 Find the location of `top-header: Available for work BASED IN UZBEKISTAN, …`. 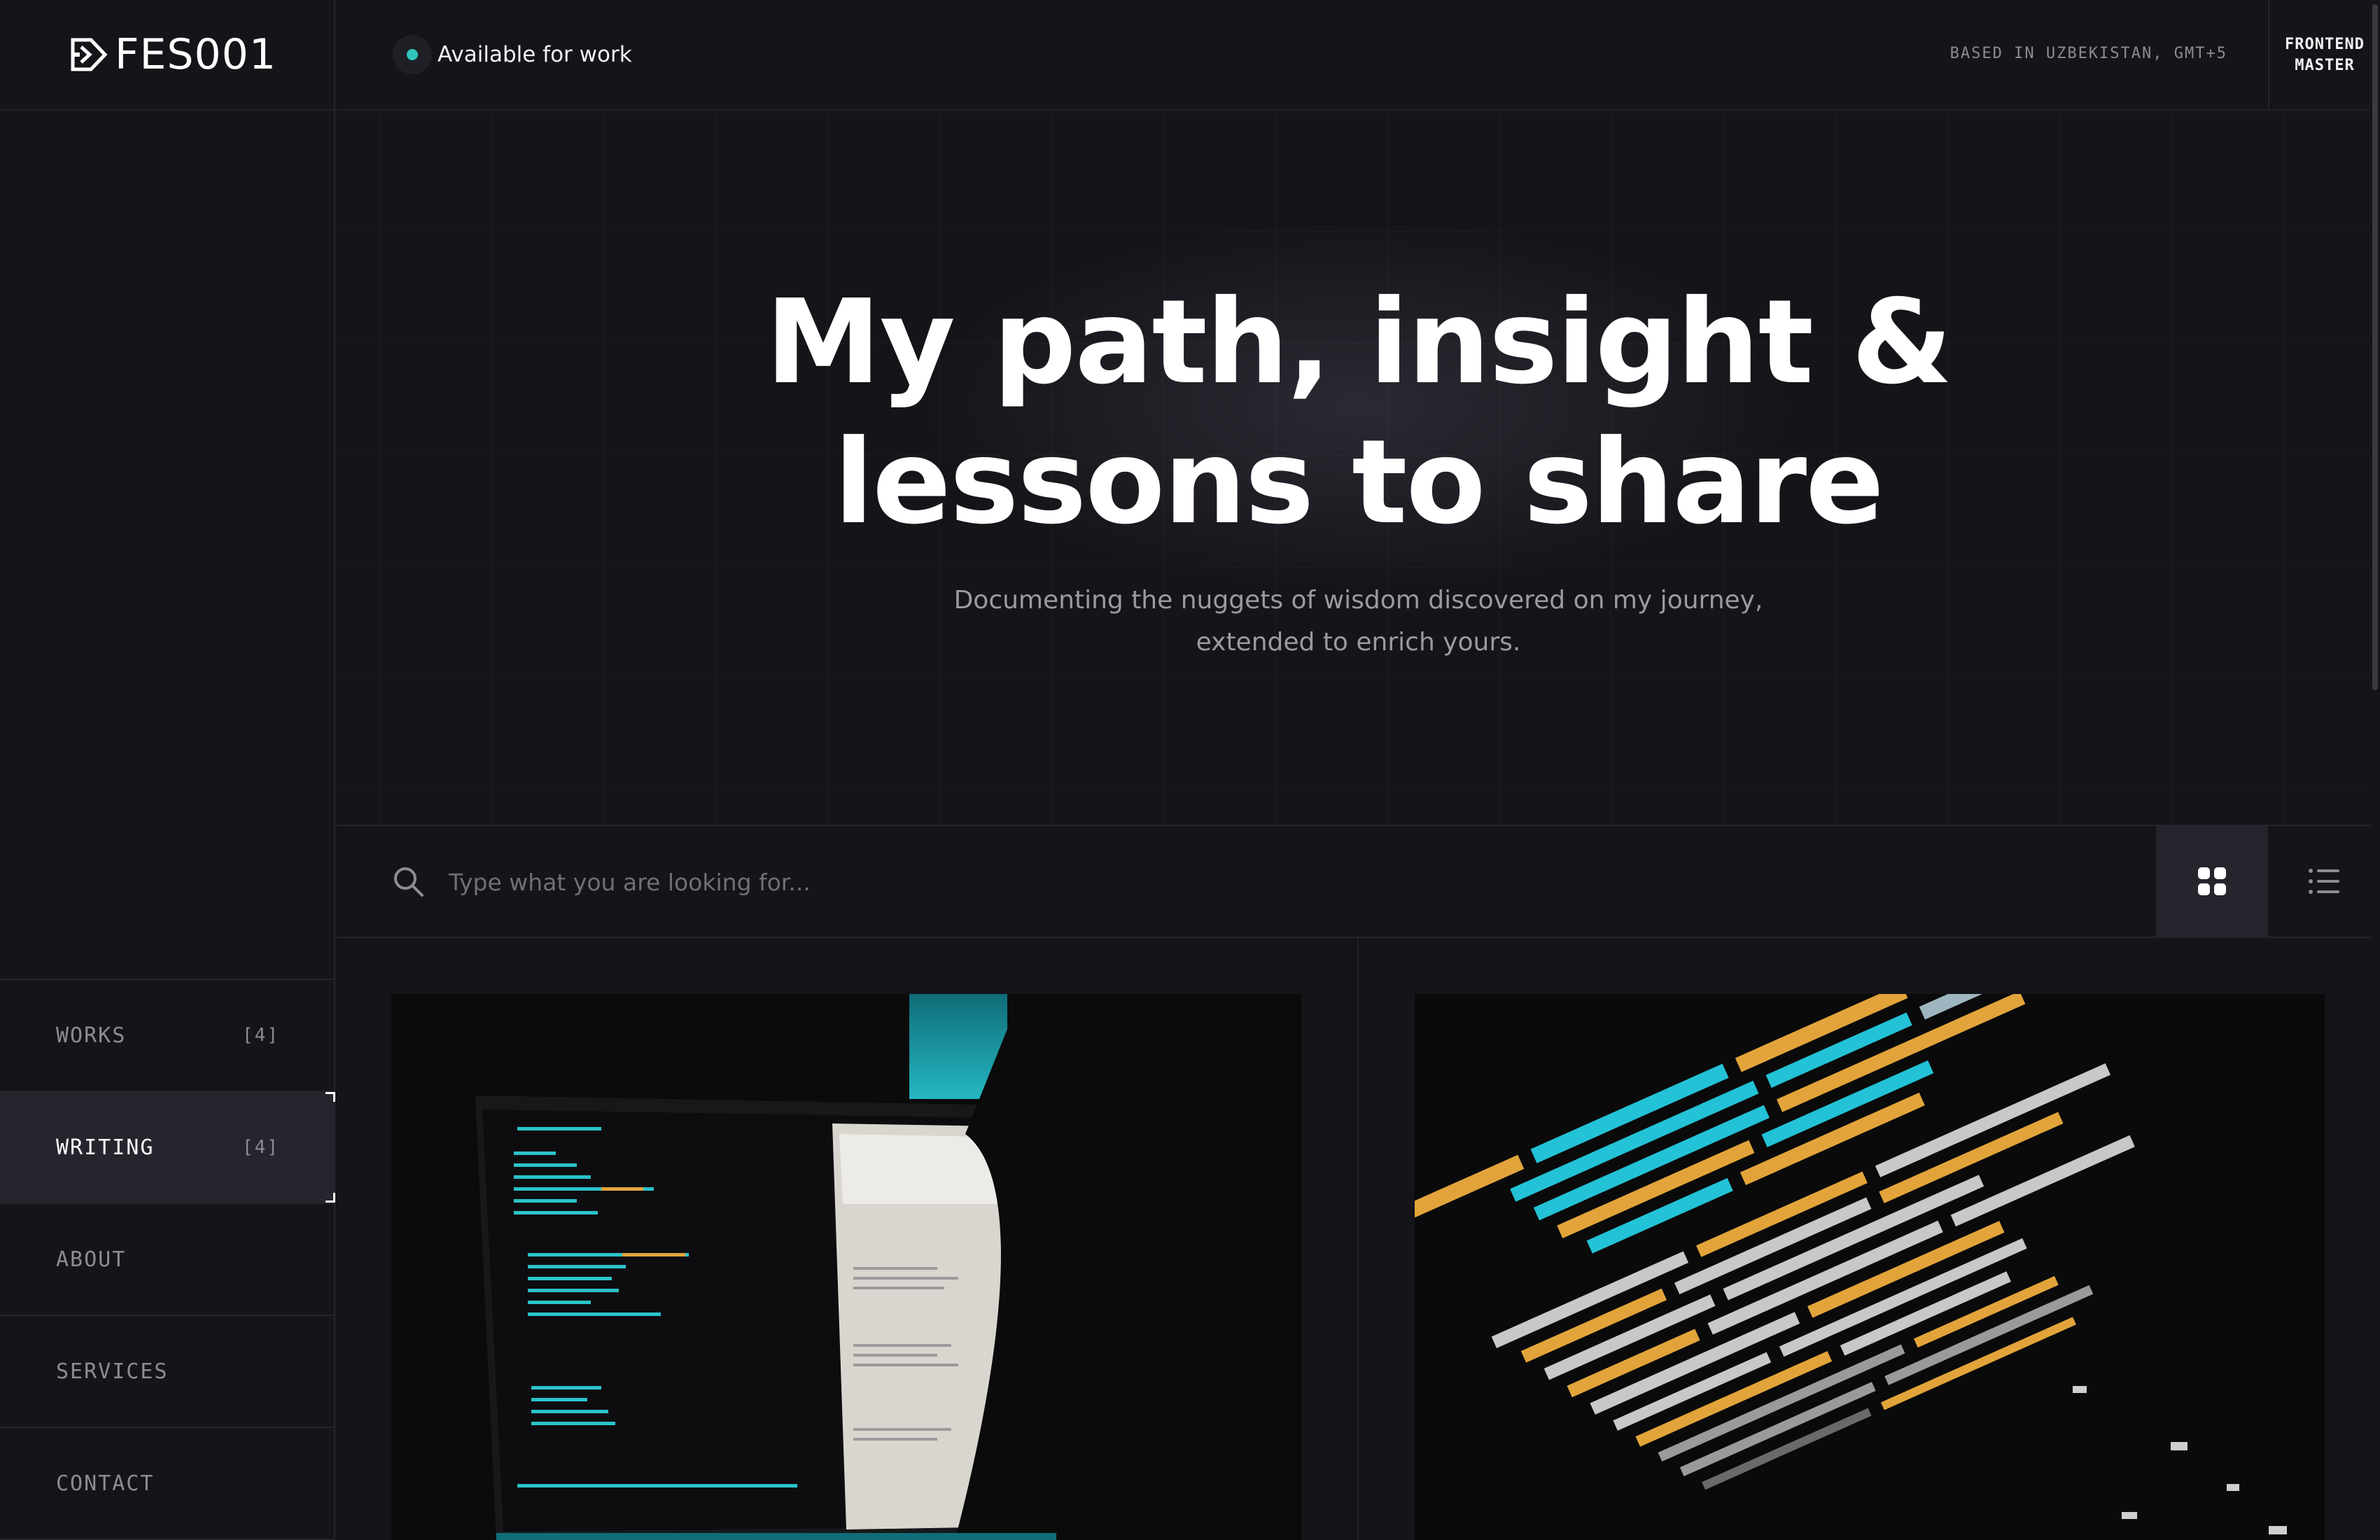

top-header: Available for work BASED IN UZBEKISTAN, … is located at coordinates (1358, 55).